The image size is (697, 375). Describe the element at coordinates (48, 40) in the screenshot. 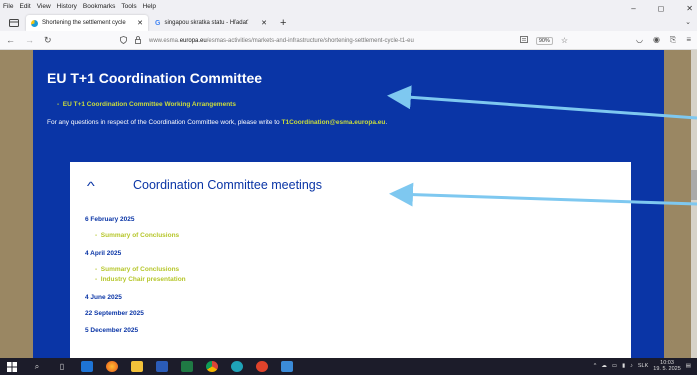

I see `reload-button: ↻` at that location.